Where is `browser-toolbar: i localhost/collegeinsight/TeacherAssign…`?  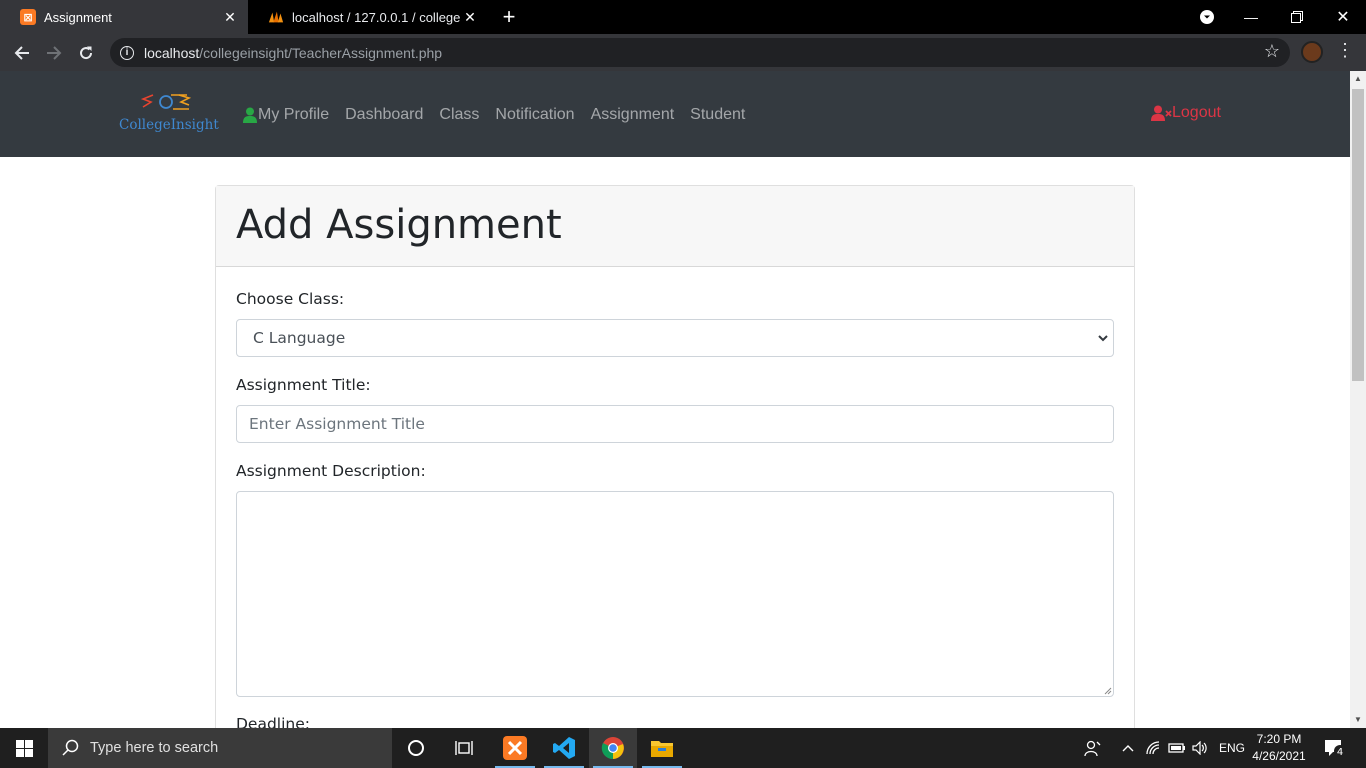
browser-toolbar: i localhost/collegeinsight/TeacherAssign… is located at coordinates (683, 52).